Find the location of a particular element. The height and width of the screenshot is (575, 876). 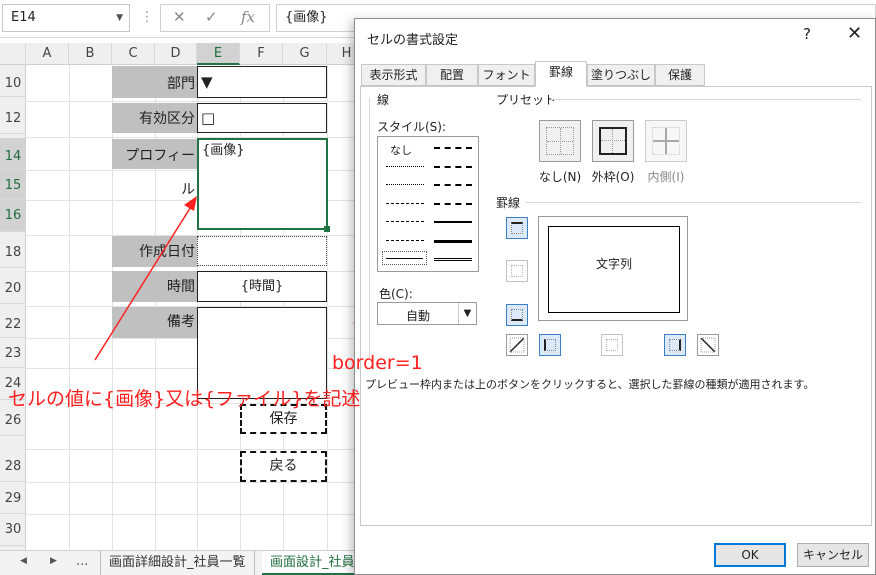

border-bottom-icon is located at coordinates (517, 315).